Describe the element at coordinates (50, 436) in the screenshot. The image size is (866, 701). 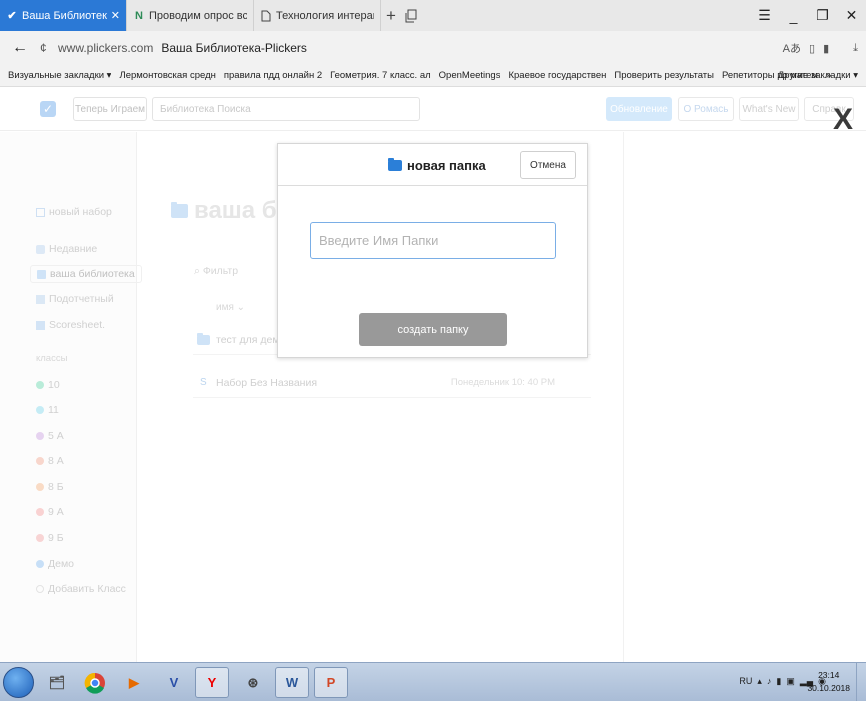
I see `class-item: 5 А` at that location.